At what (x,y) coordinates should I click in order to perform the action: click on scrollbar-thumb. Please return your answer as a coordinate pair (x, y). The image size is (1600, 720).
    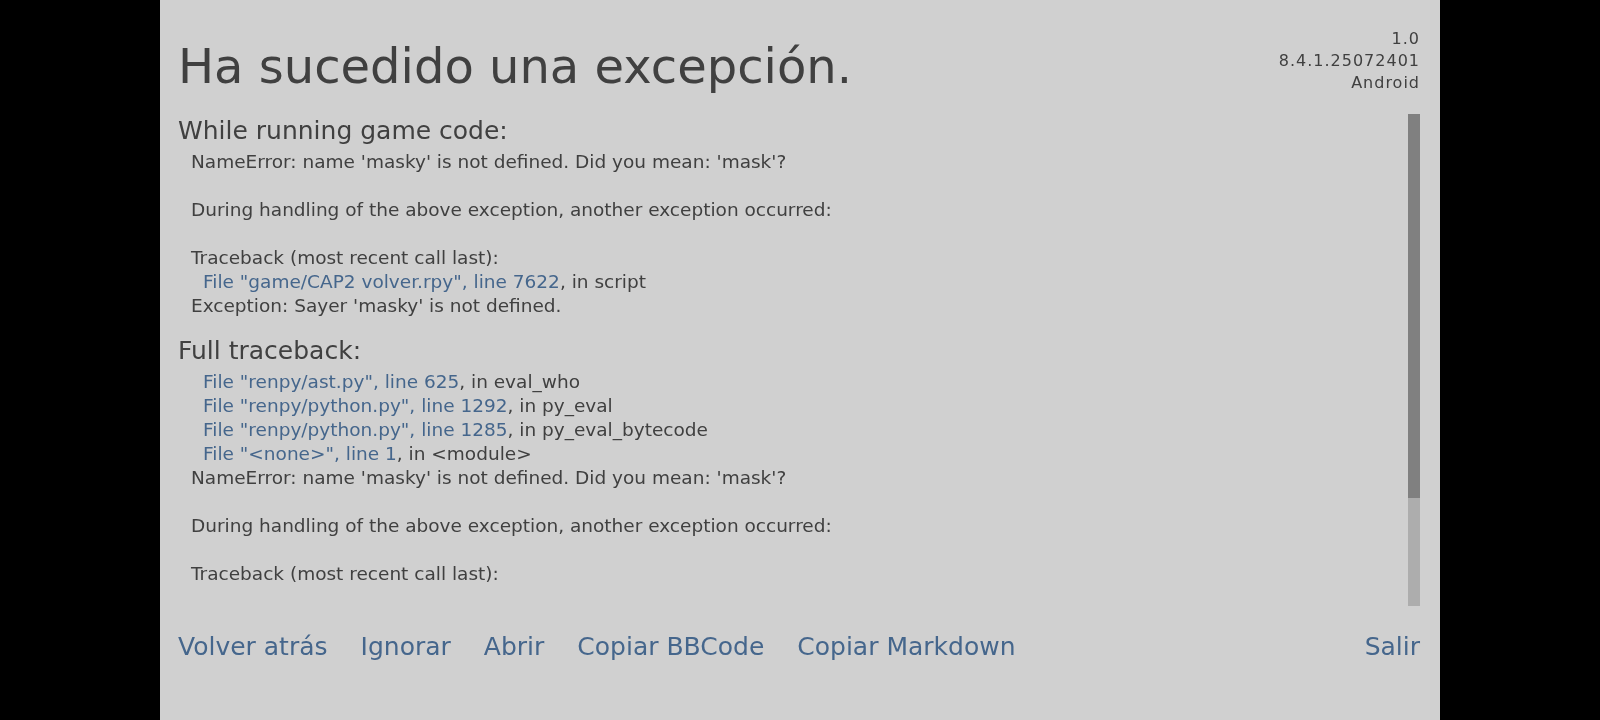
    Looking at the image, I should click on (1414, 306).